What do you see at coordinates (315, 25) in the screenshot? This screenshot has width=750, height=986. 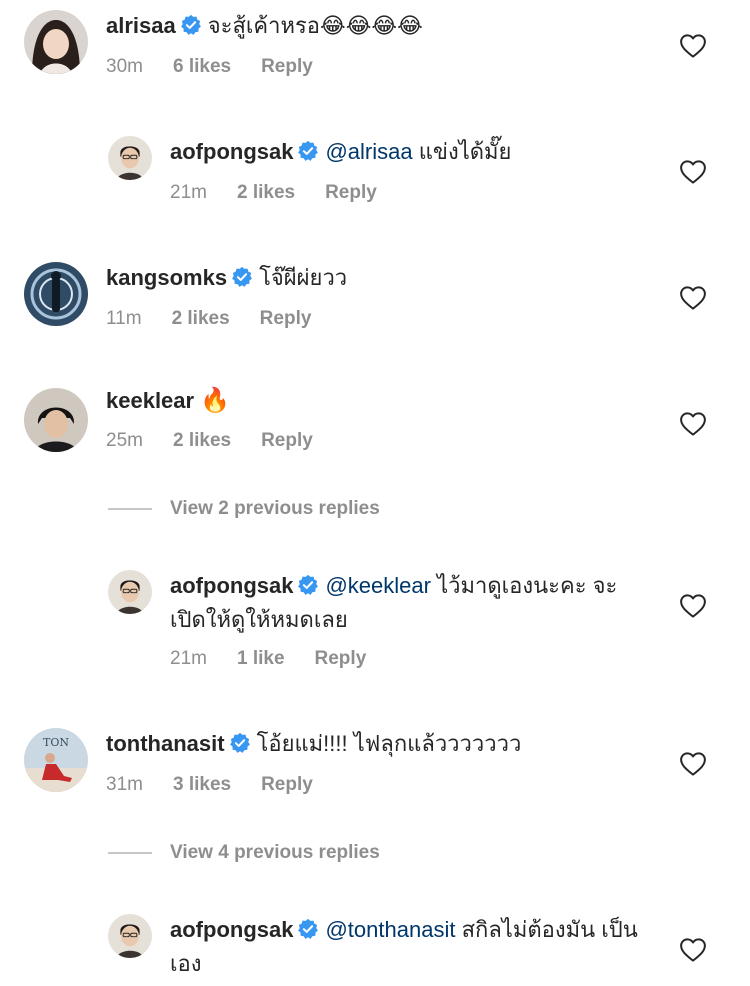 I see `comment-text: จะสู้เค้าหรอ😂😂😂😂` at bounding box center [315, 25].